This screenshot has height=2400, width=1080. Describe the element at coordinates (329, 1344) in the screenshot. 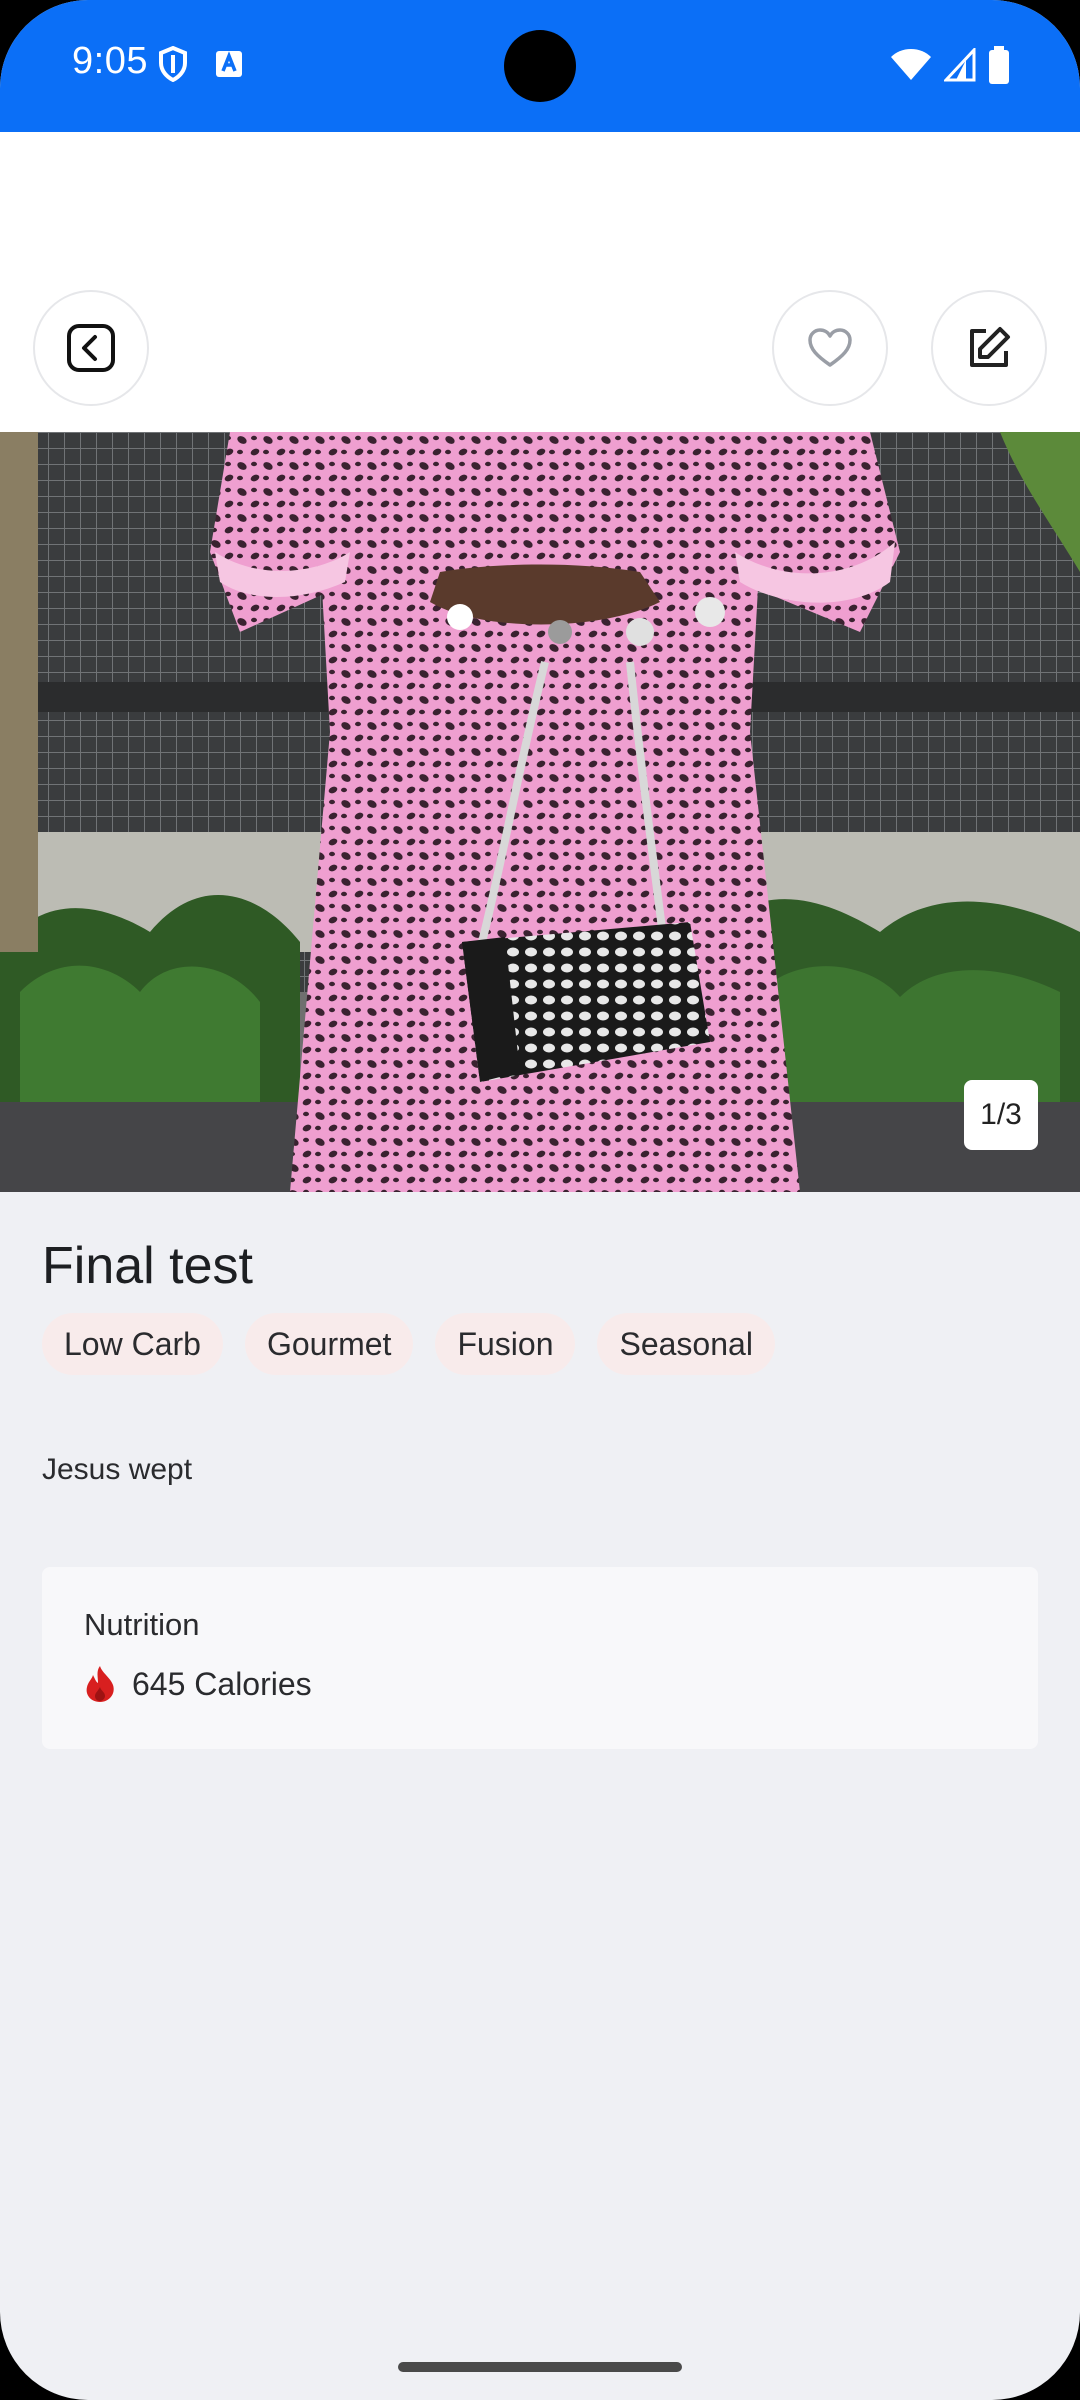

I see `tag-chip: Gourmet` at that location.